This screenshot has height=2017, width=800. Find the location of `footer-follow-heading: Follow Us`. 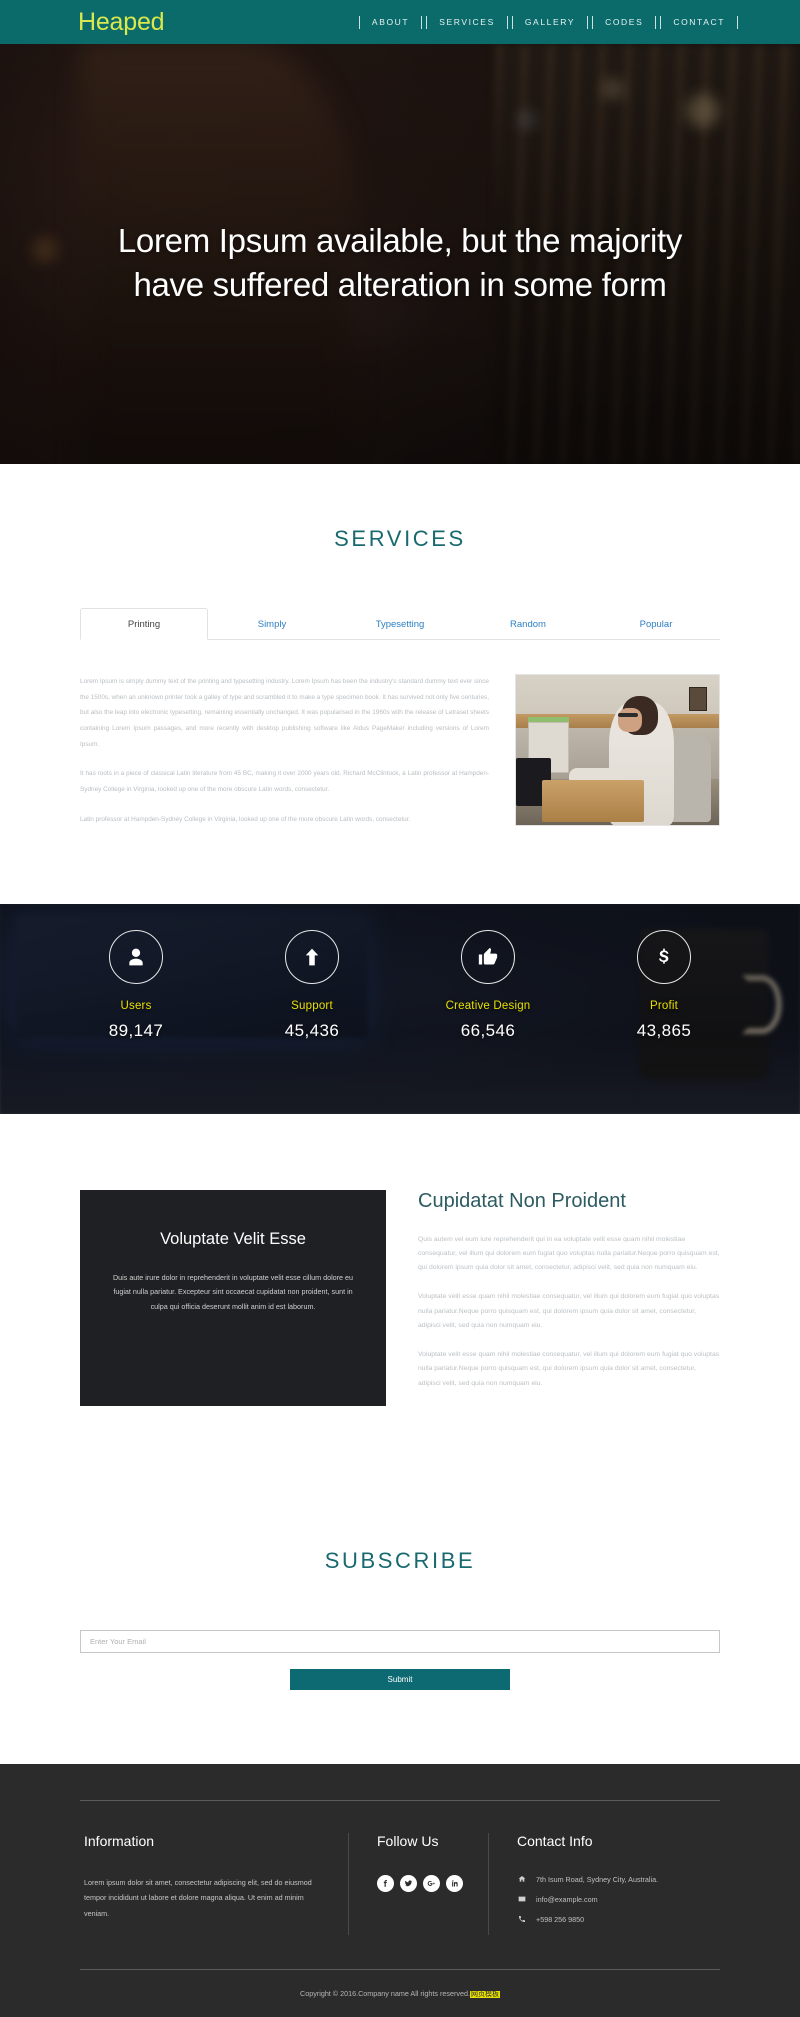

footer-follow-heading: Follow Us is located at coordinates (408, 1840).